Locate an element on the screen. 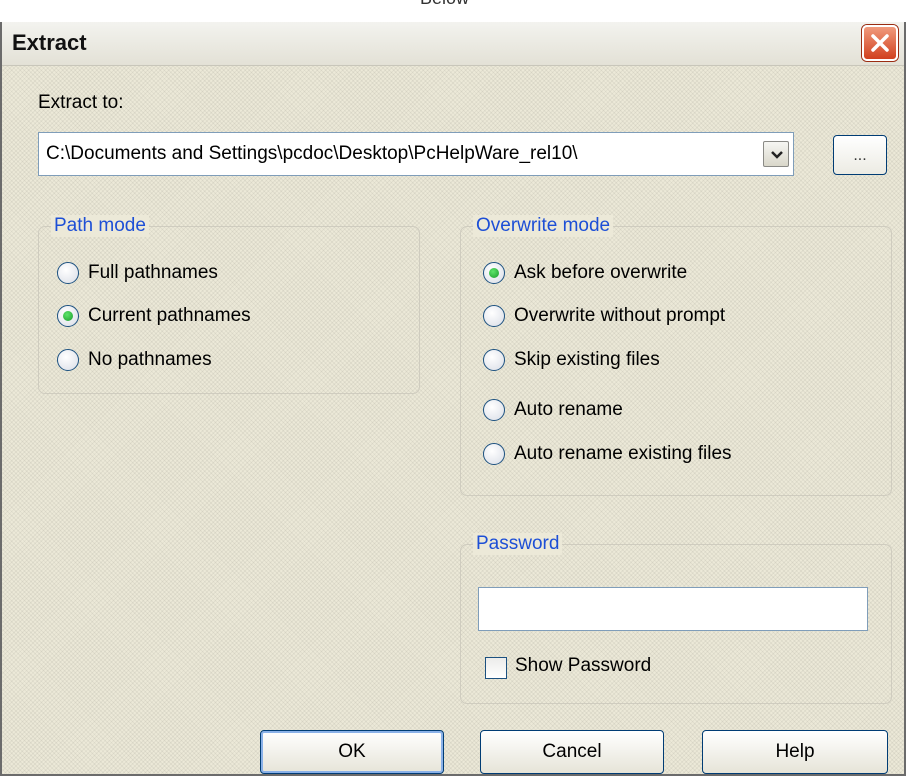 This screenshot has height=776, width=906. dropdown-button is located at coordinates (776, 154).